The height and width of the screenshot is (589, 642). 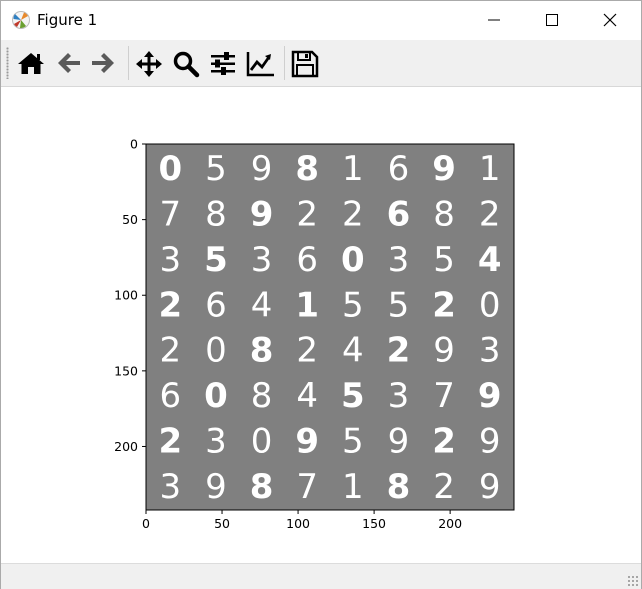 I want to click on maximize-button, so click(x=552, y=20).